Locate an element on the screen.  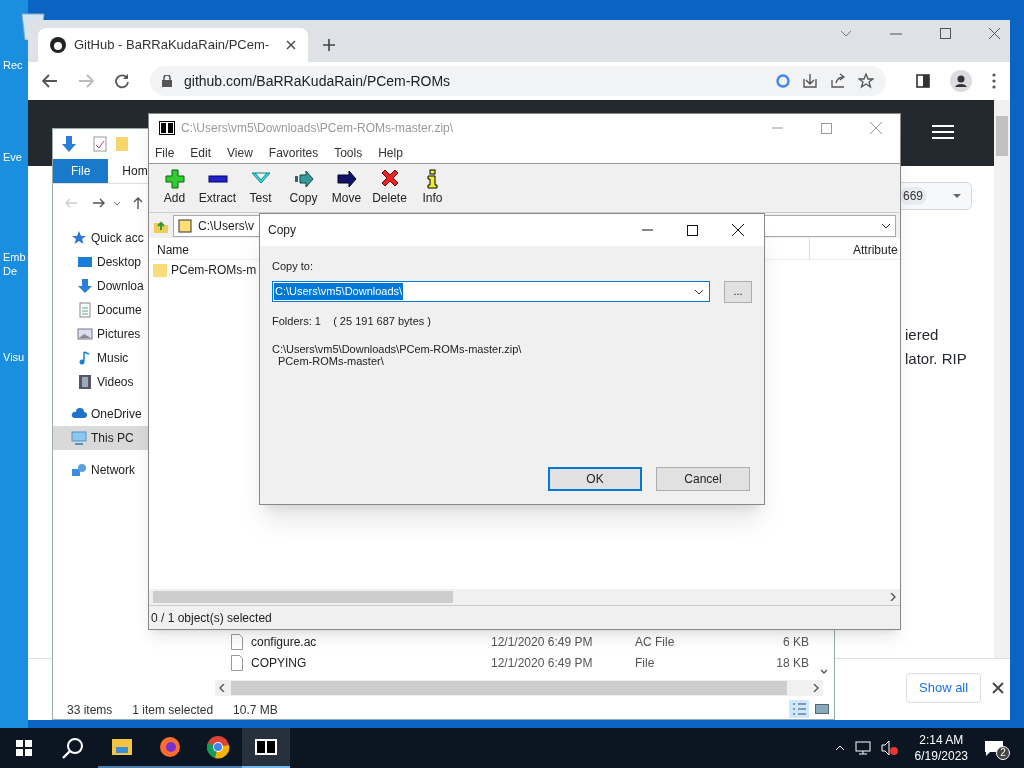
speaker-muted-icon is located at coordinates (889, 748).